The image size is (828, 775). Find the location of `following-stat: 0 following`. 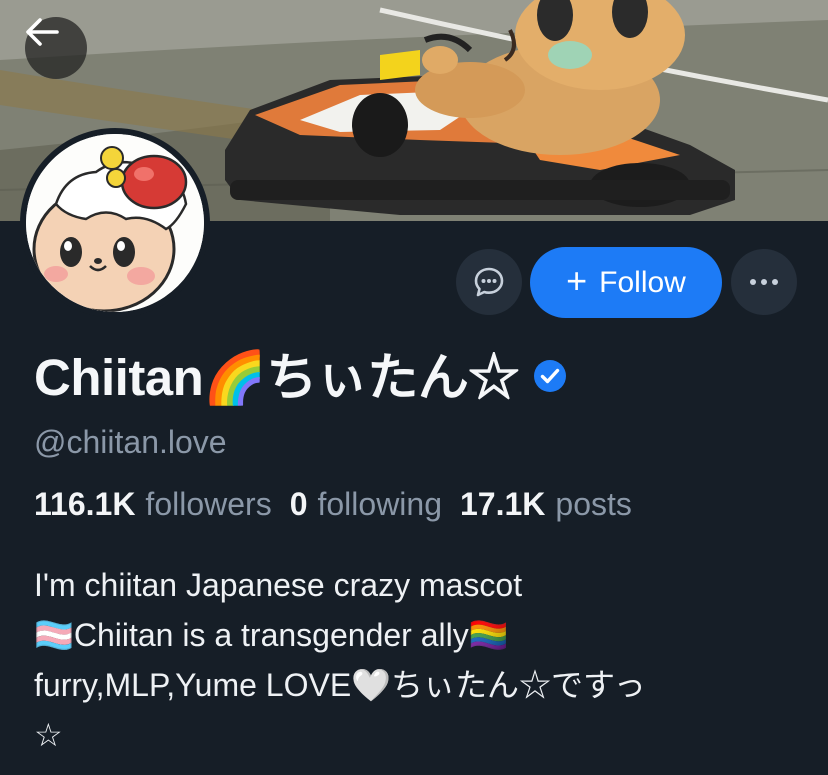

following-stat: 0 following is located at coordinates (375, 504).